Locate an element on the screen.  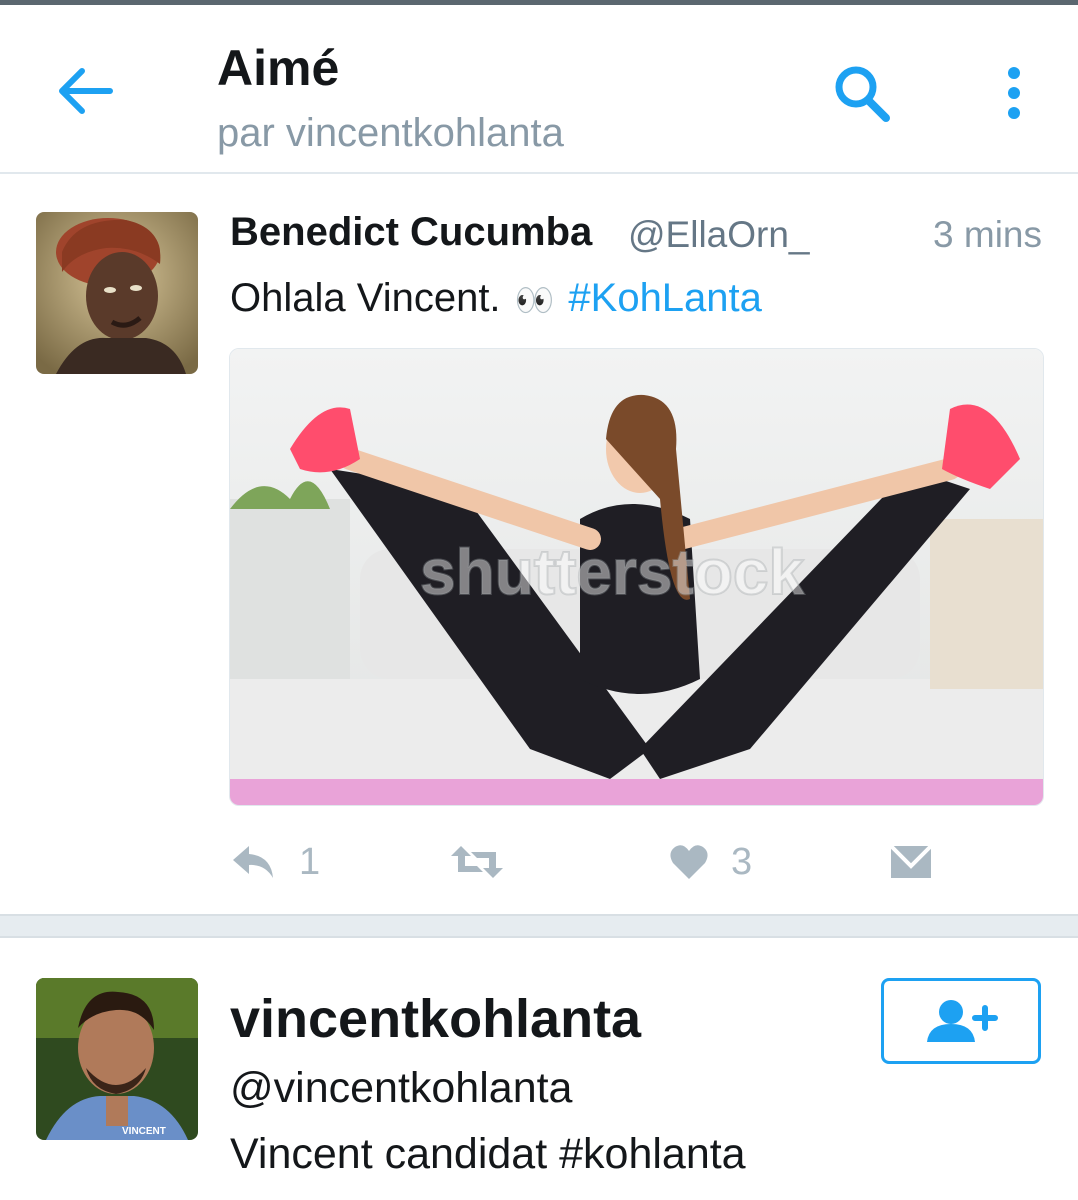
avatar is located at coordinates (117, 293).